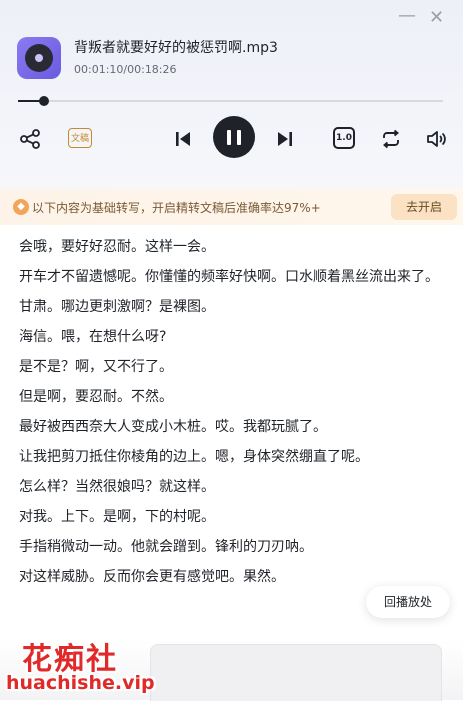 The width and height of the screenshot is (463, 701). What do you see at coordinates (234, 337) in the screenshot?
I see `transcript-line: 海信。喂，在想什么呀?` at bounding box center [234, 337].